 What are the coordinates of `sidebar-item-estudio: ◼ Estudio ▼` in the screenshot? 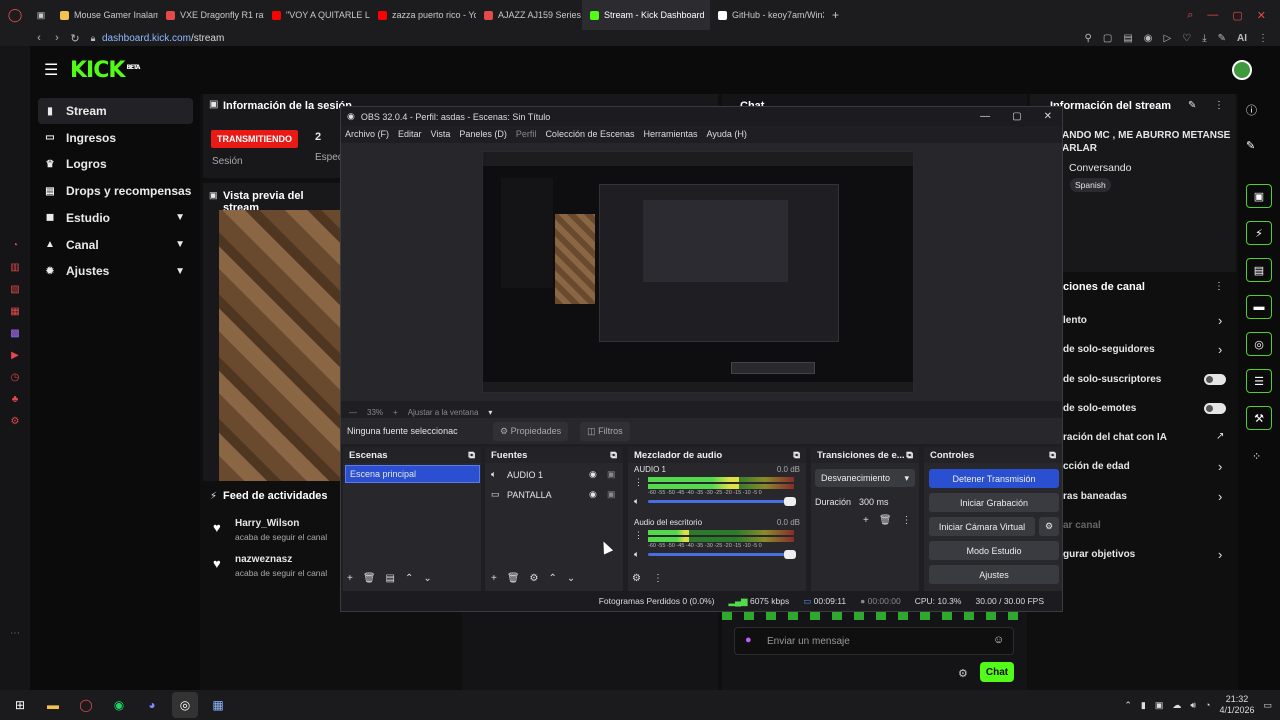 It's located at (115, 218).